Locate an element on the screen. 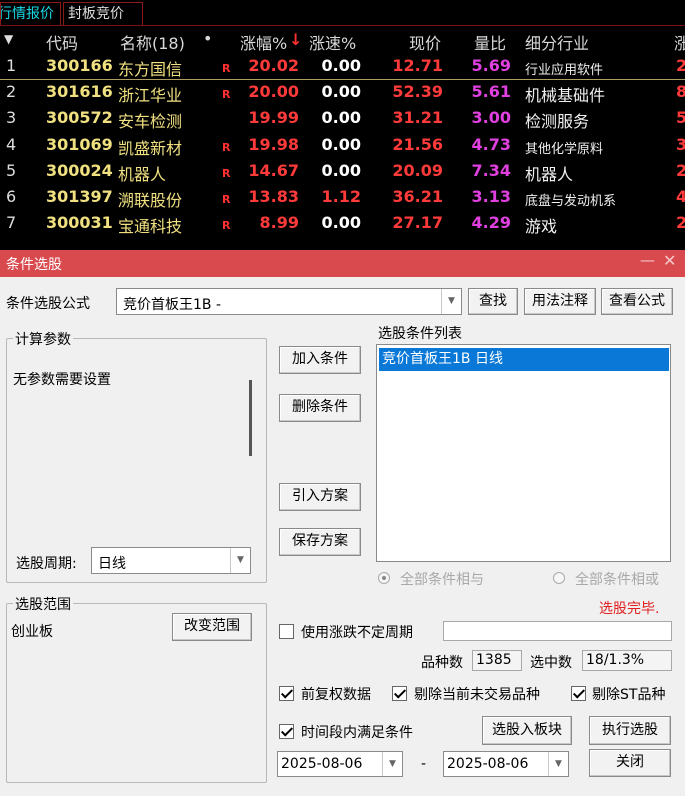  exclude-st-checkbox is located at coordinates (578, 693).